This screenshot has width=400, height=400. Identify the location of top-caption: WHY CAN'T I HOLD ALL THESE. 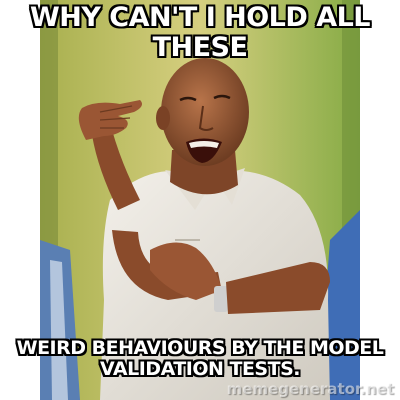
(200, 32).